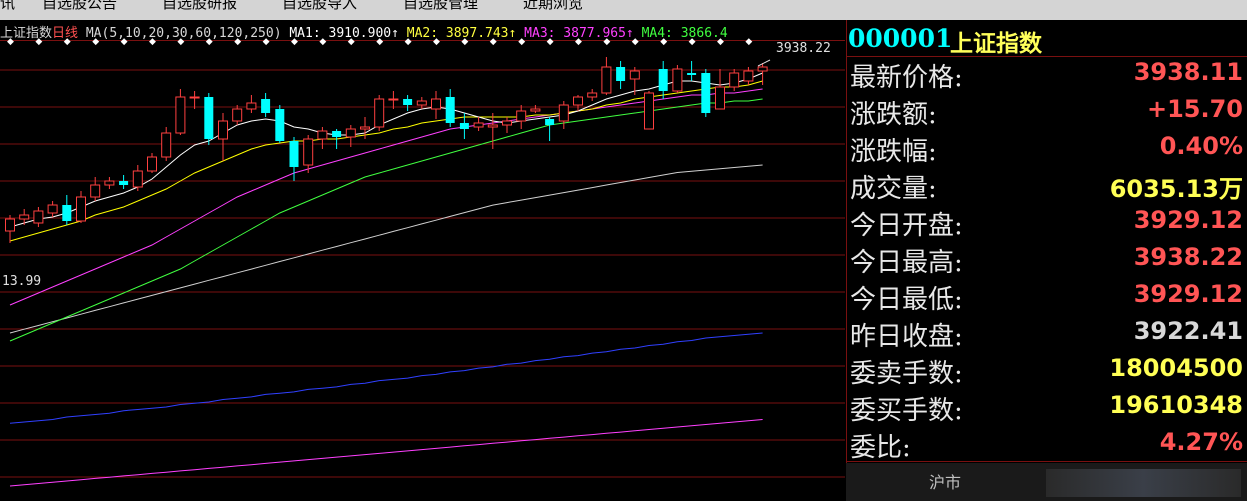  Describe the element at coordinates (1143, 483) in the screenshot. I see `blurred-tab` at that location.